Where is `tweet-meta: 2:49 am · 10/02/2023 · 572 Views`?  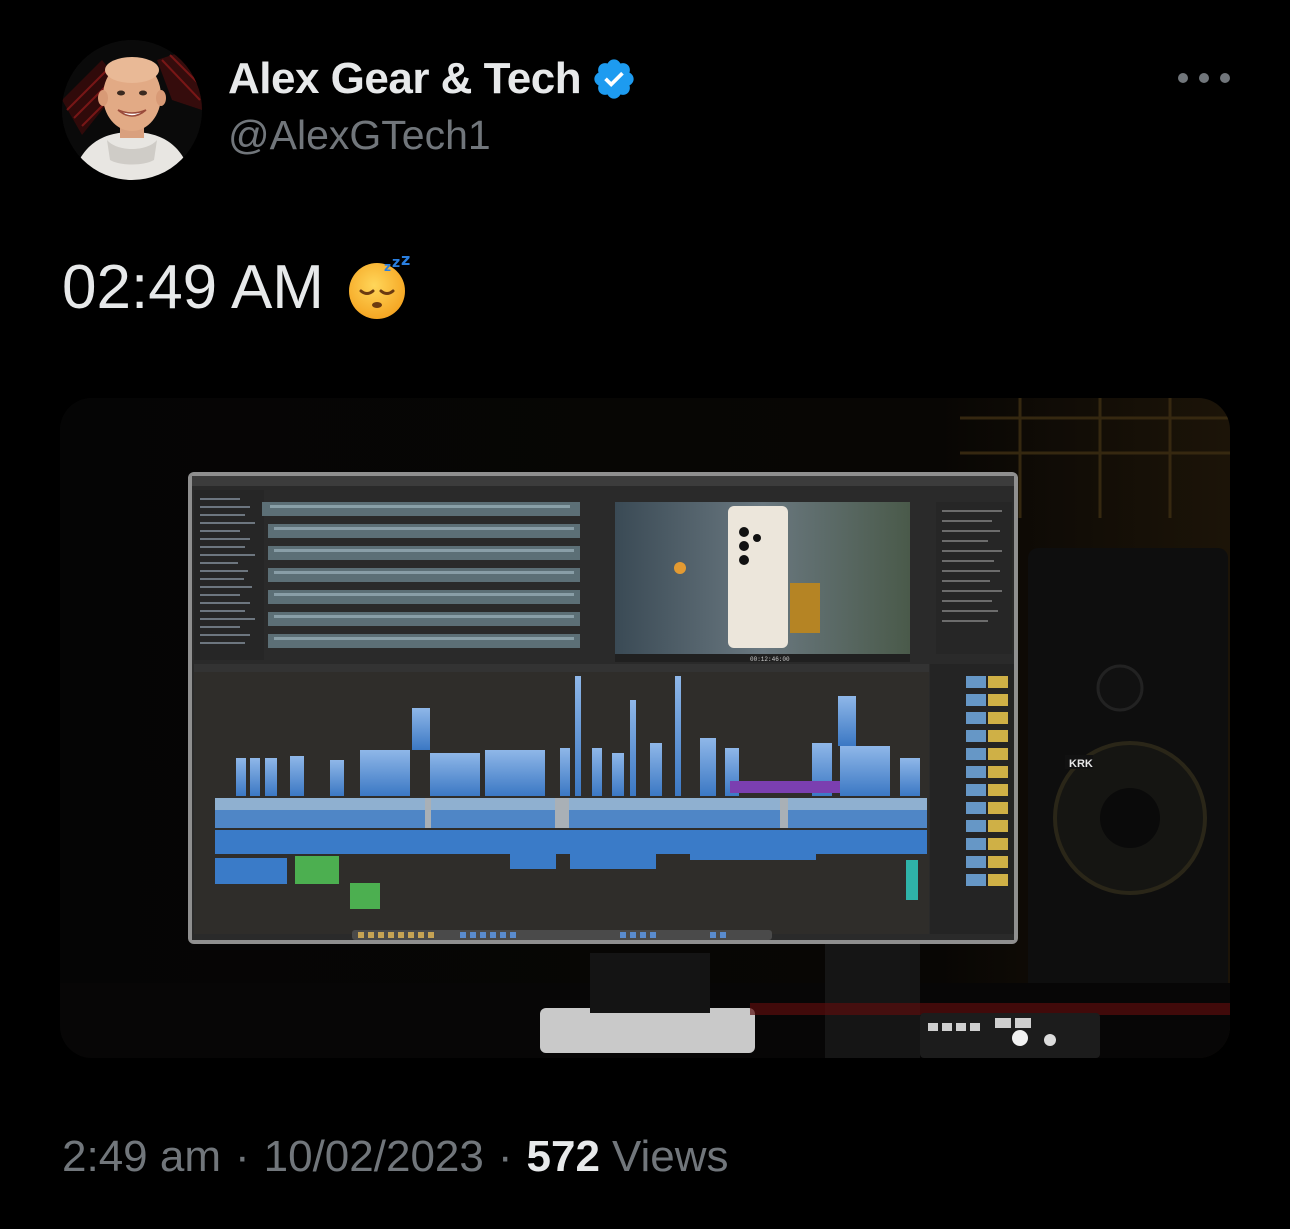
tweet-meta: 2:49 am · 10/02/2023 · 572 Views is located at coordinates (395, 1157).